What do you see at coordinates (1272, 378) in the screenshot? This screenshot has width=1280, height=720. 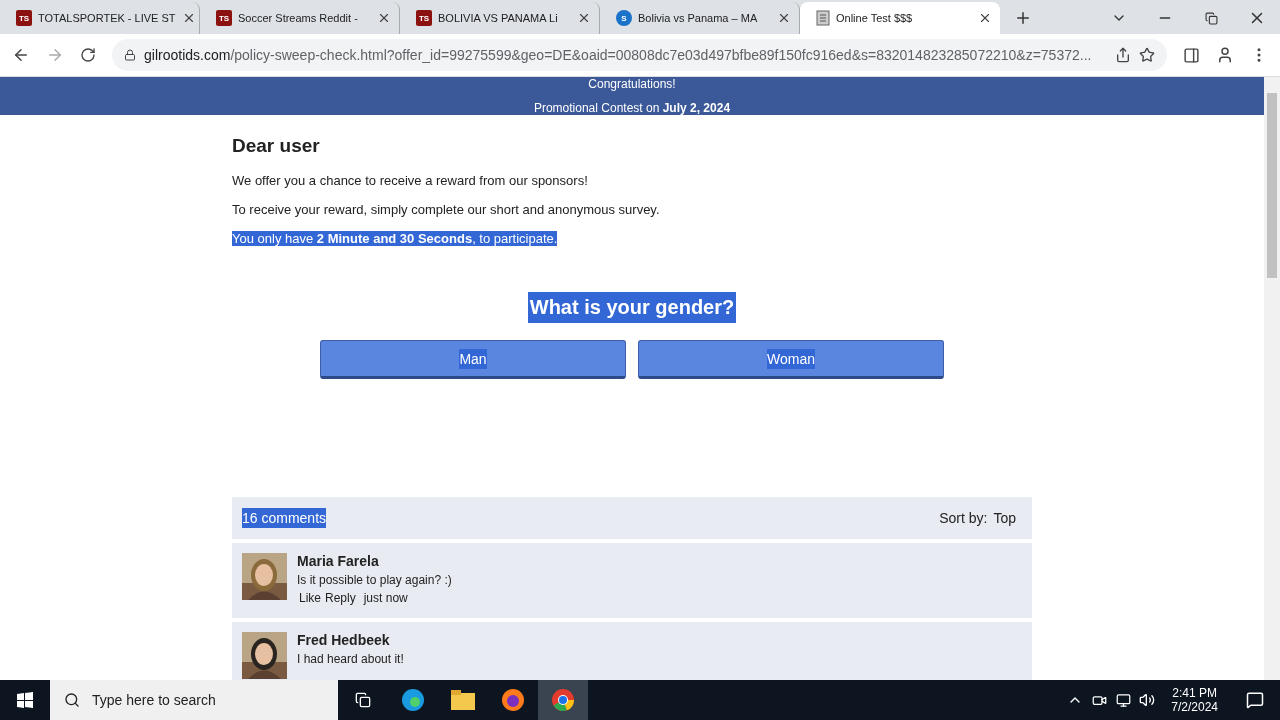 I see `scrollbar` at bounding box center [1272, 378].